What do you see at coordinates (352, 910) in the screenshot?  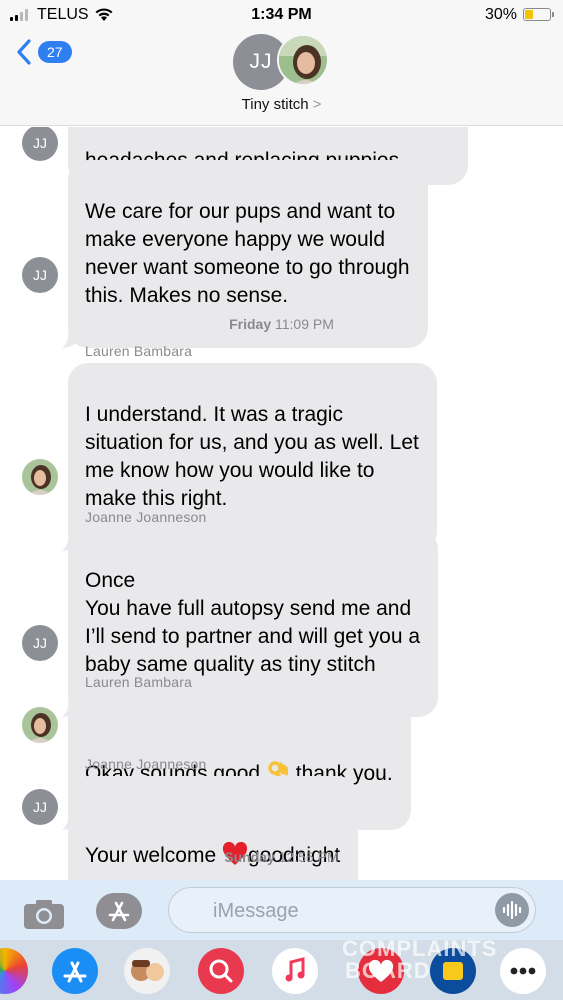 I see `message-input: iMessage` at bounding box center [352, 910].